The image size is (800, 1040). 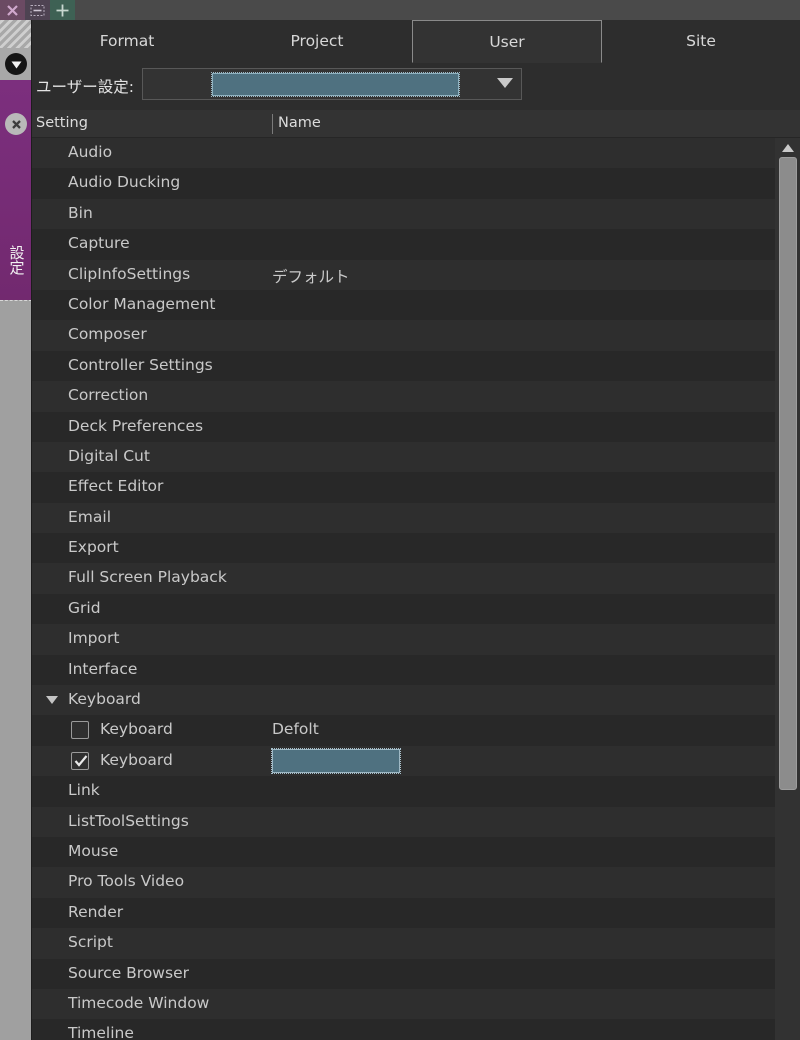 What do you see at coordinates (403, 913) in the screenshot?
I see `table-row: Render` at bounding box center [403, 913].